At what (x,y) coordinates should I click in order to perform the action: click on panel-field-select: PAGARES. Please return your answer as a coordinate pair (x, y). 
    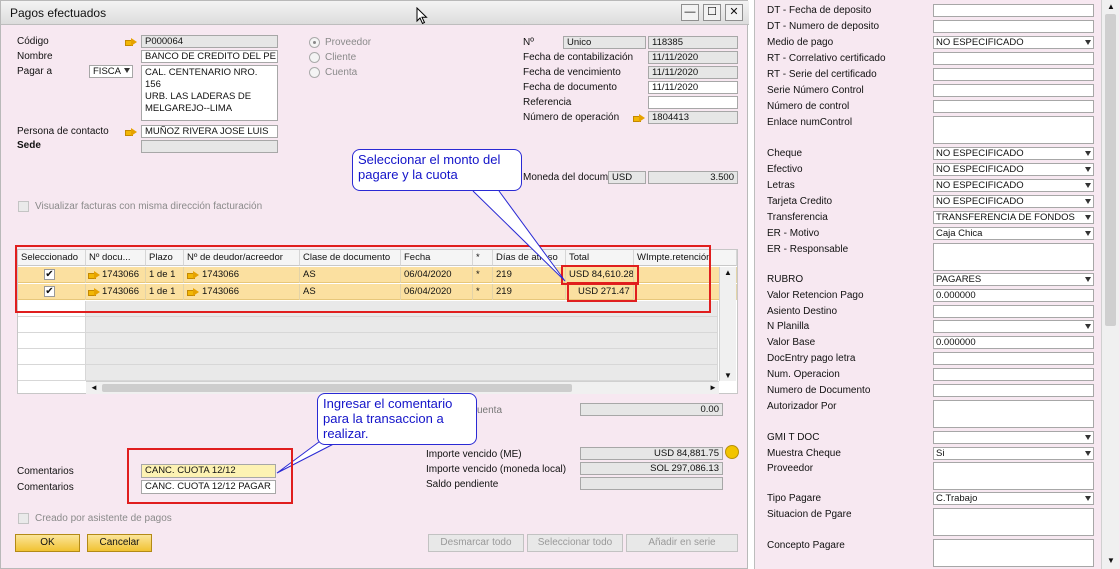
    Looking at the image, I should click on (1013, 279).